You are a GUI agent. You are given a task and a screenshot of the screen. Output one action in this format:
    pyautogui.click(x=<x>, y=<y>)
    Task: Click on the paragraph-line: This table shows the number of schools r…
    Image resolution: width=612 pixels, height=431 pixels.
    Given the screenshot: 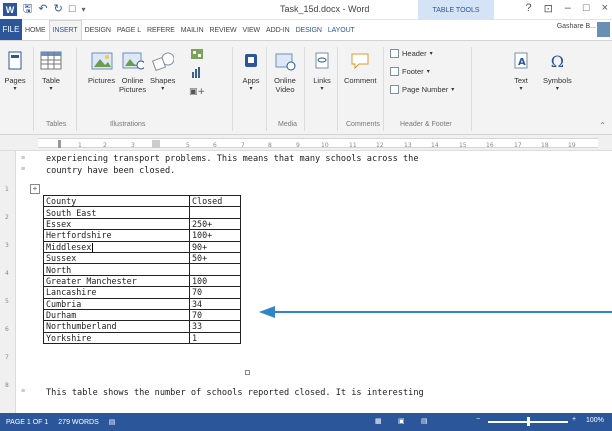 What is the action you would take?
    pyautogui.click(x=235, y=393)
    